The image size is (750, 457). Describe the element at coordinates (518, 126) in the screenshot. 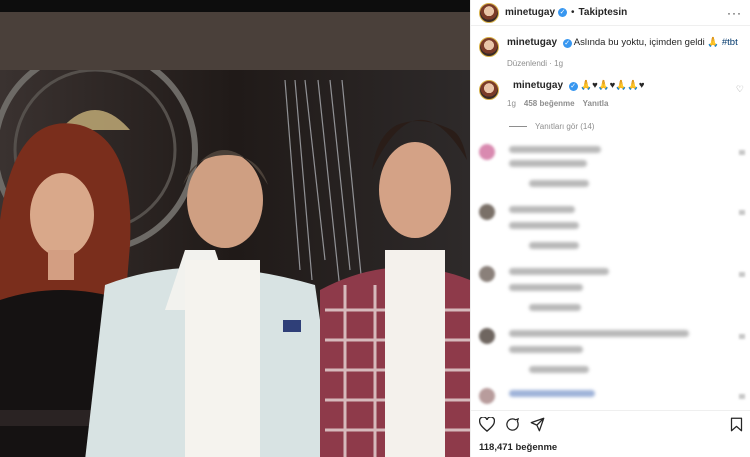

I see `replies-line` at that location.